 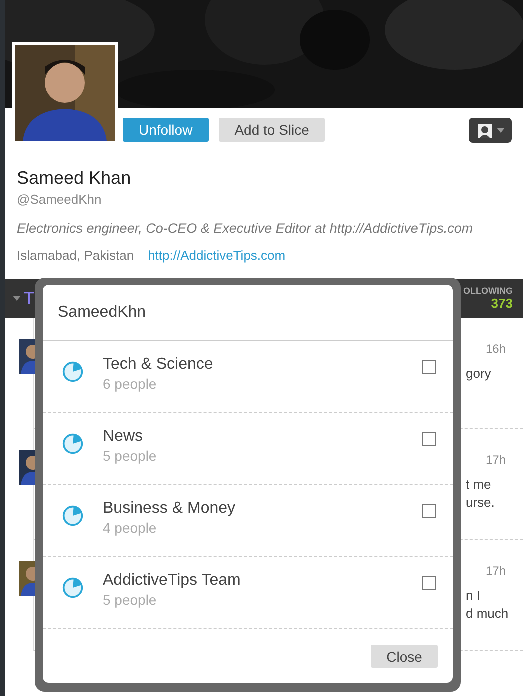 What do you see at coordinates (496, 349) in the screenshot?
I see `tweet-time: 16h` at bounding box center [496, 349].